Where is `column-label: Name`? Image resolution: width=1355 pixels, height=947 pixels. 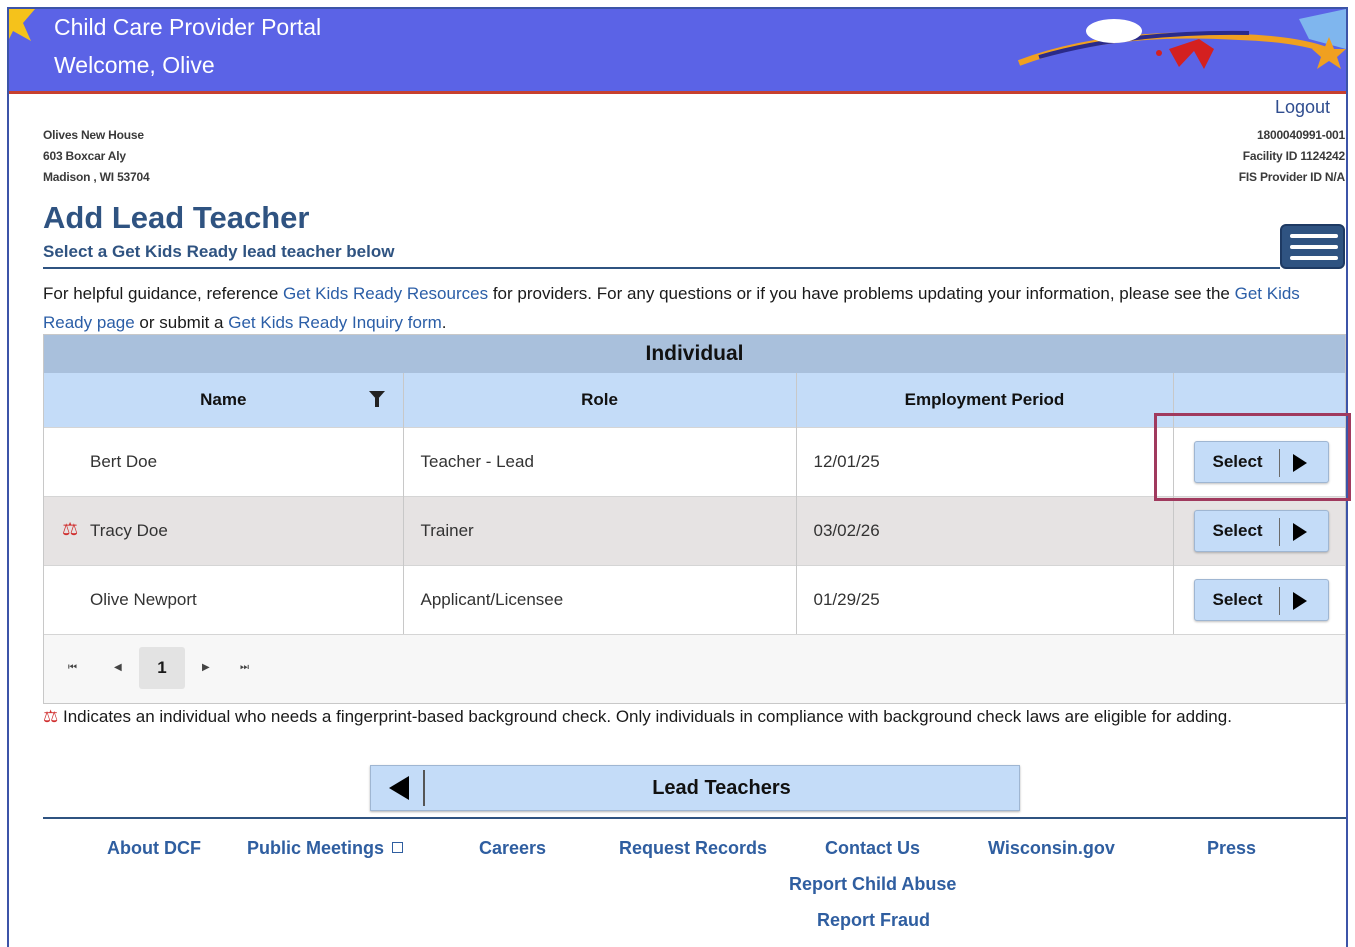 column-label: Name is located at coordinates (223, 399).